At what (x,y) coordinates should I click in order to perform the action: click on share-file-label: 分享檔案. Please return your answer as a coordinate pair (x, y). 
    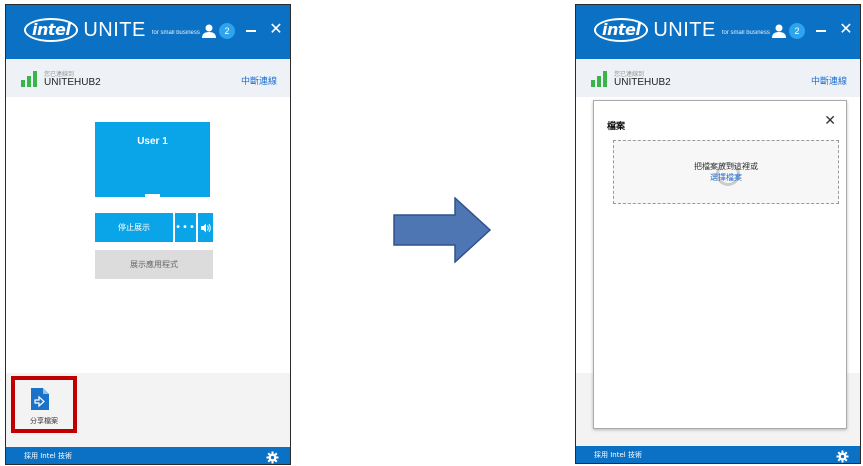
    Looking at the image, I should click on (44, 421).